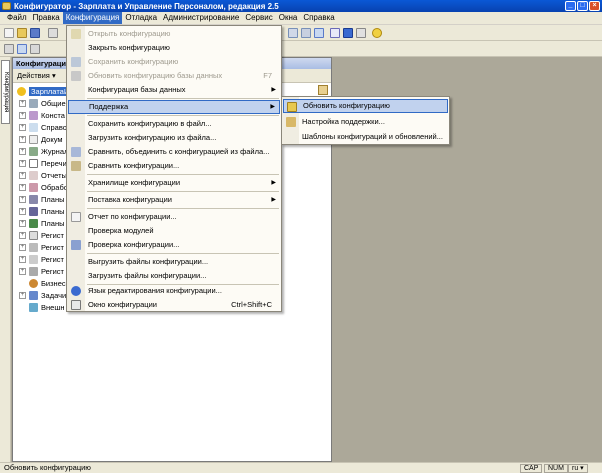  I want to click on toolbar-item-3-icon, so click(35, 49).